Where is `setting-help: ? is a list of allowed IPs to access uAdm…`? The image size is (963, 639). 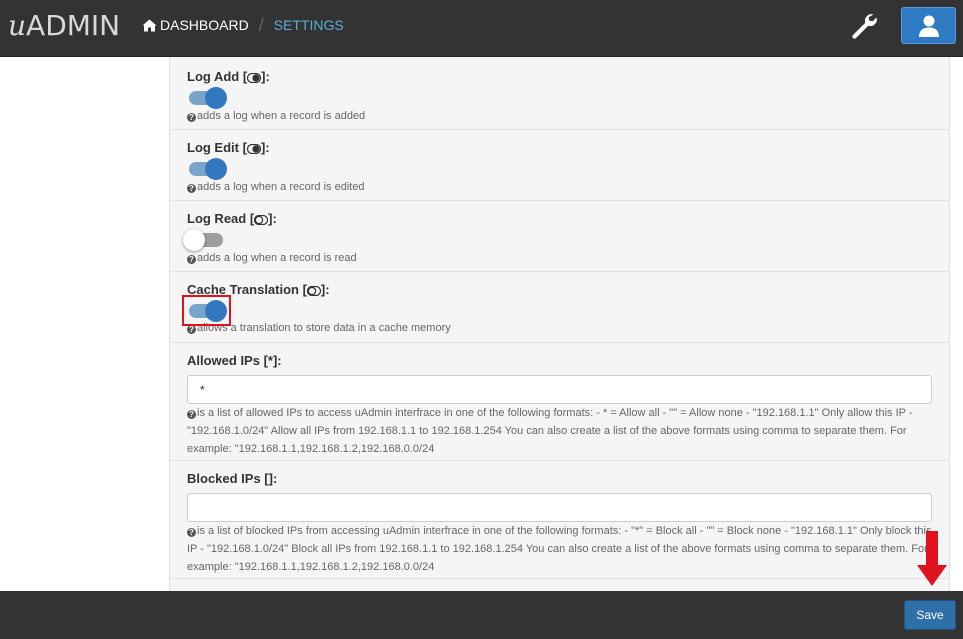 setting-help: ? is a list of allowed IPs to access uAdm… is located at coordinates (550, 431).